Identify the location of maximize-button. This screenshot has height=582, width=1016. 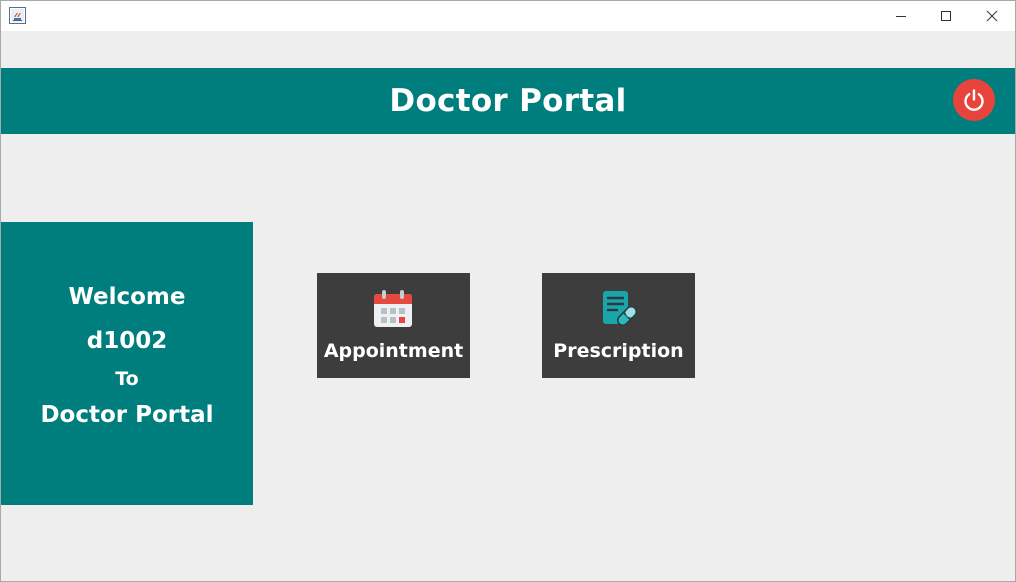
(946, 16).